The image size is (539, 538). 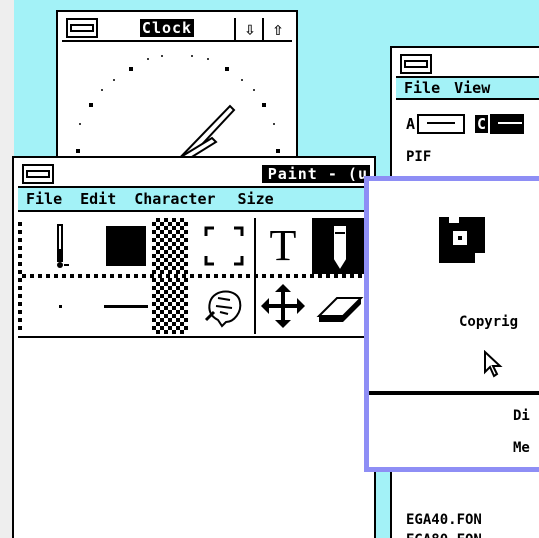 I want to click on up-arrow-icon: ⇧, so click(x=278, y=29).